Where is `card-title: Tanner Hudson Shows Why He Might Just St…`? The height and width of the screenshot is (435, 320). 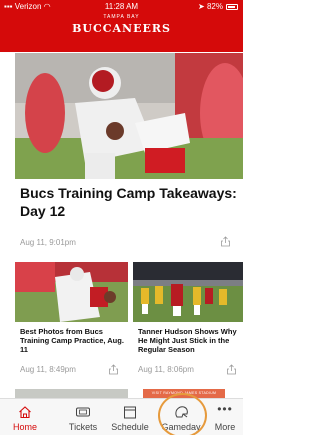
card-title: Tanner Hudson Shows Why He Might Just St… is located at coordinates (190, 340).